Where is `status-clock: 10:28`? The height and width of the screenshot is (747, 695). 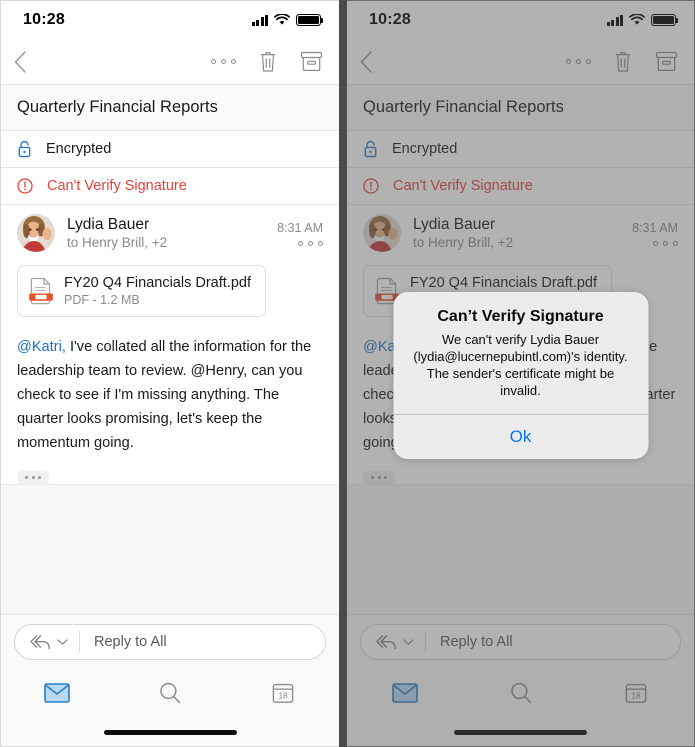
status-clock: 10:28 is located at coordinates (44, 19).